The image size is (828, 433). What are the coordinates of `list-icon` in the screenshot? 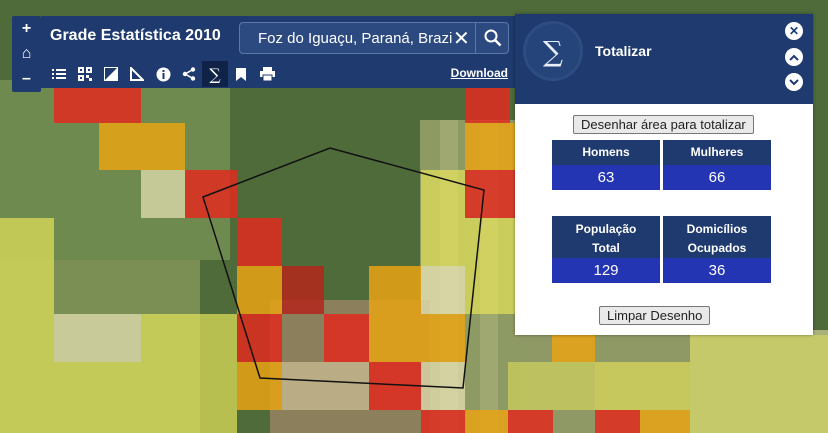 It's located at (59, 74).